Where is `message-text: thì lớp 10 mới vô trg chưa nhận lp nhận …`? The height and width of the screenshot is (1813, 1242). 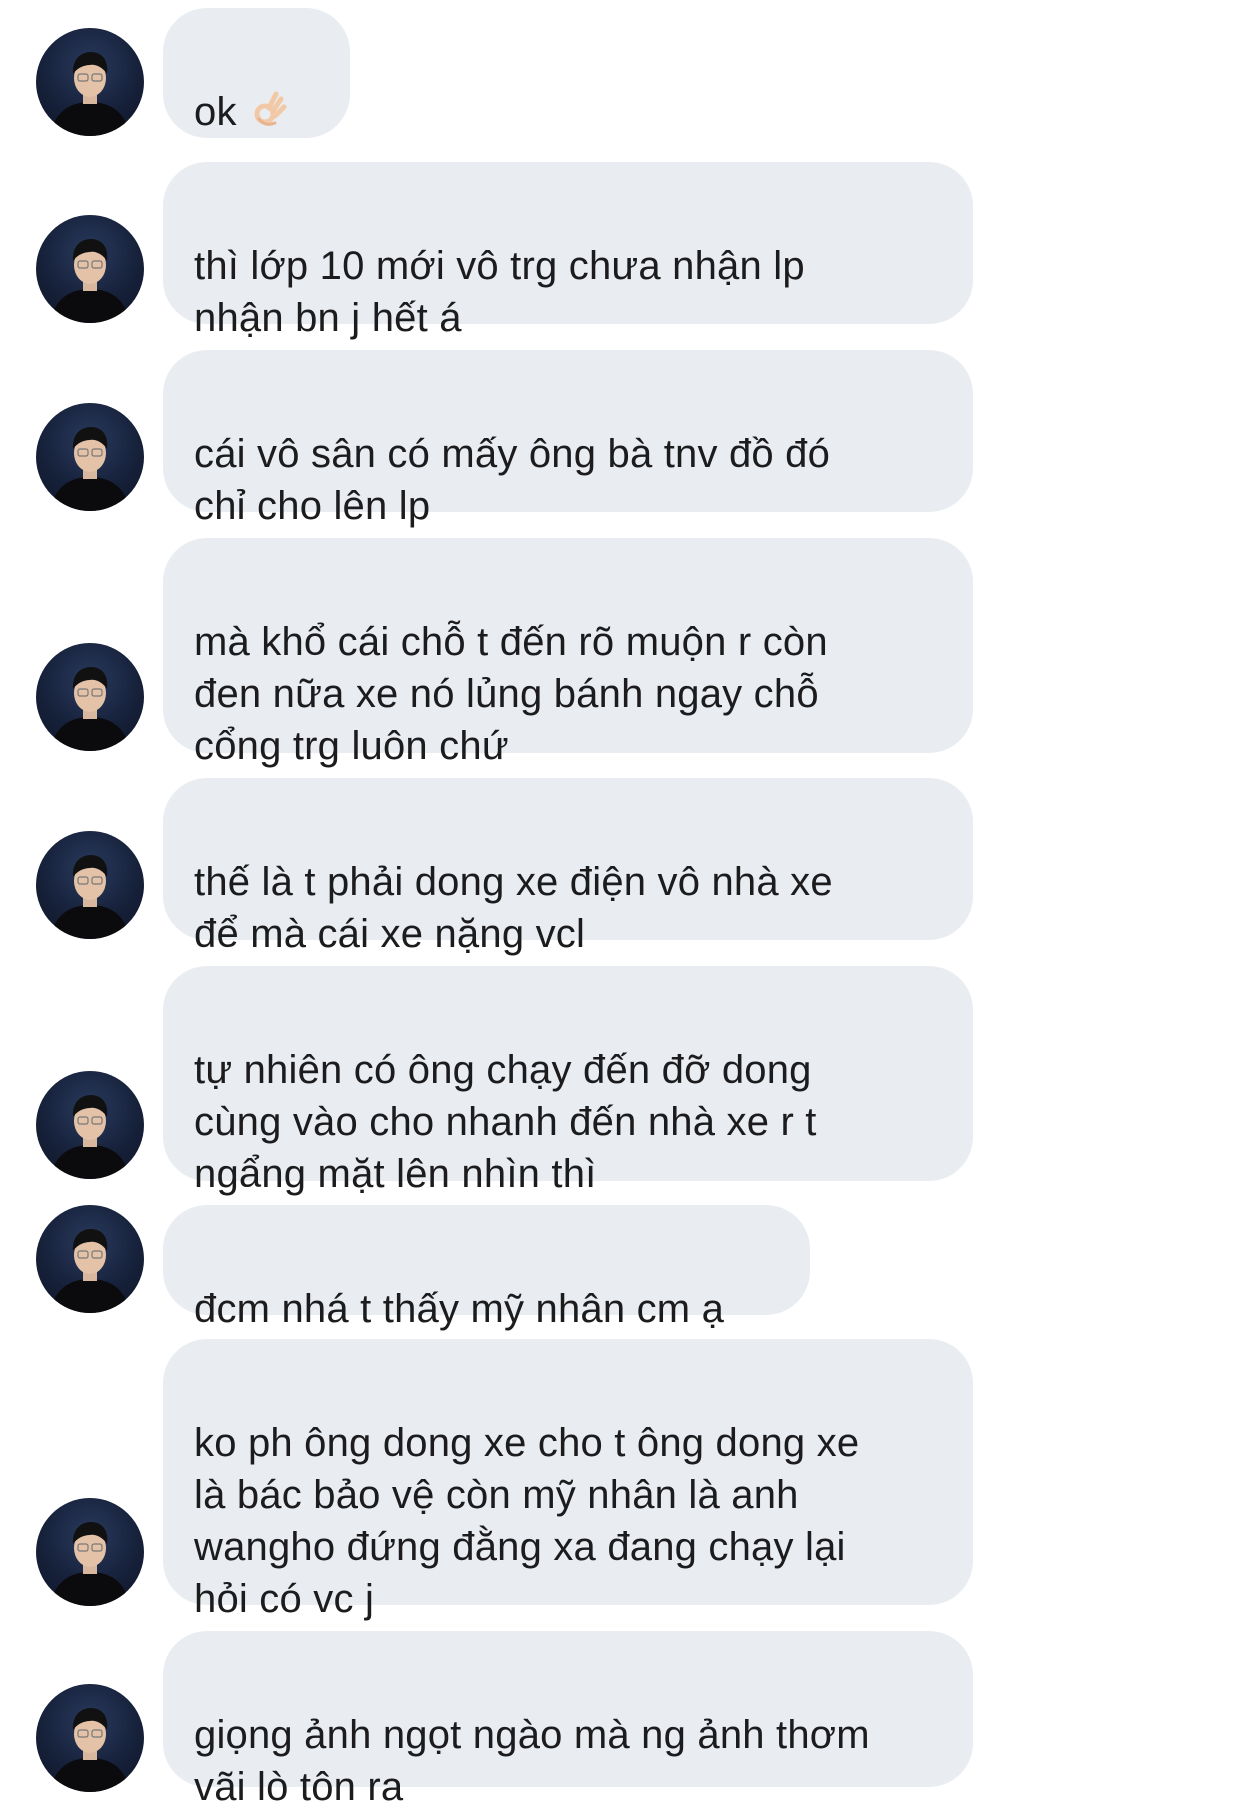
message-text: thì lớp 10 mới vô trg chưa nhận lp nhận … is located at coordinates (499, 292).